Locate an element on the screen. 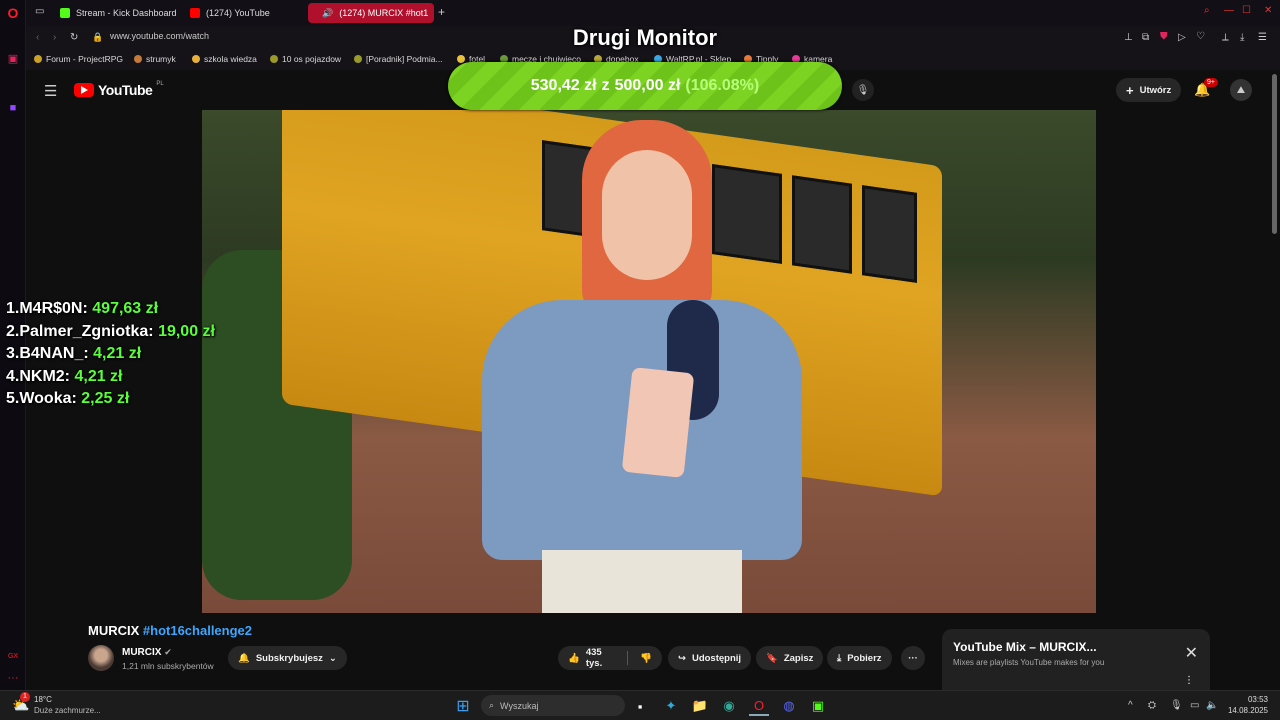 The height and width of the screenshot is (720, 1280). file-explorer-icon: 📁 is located at coordinates (700, 706).